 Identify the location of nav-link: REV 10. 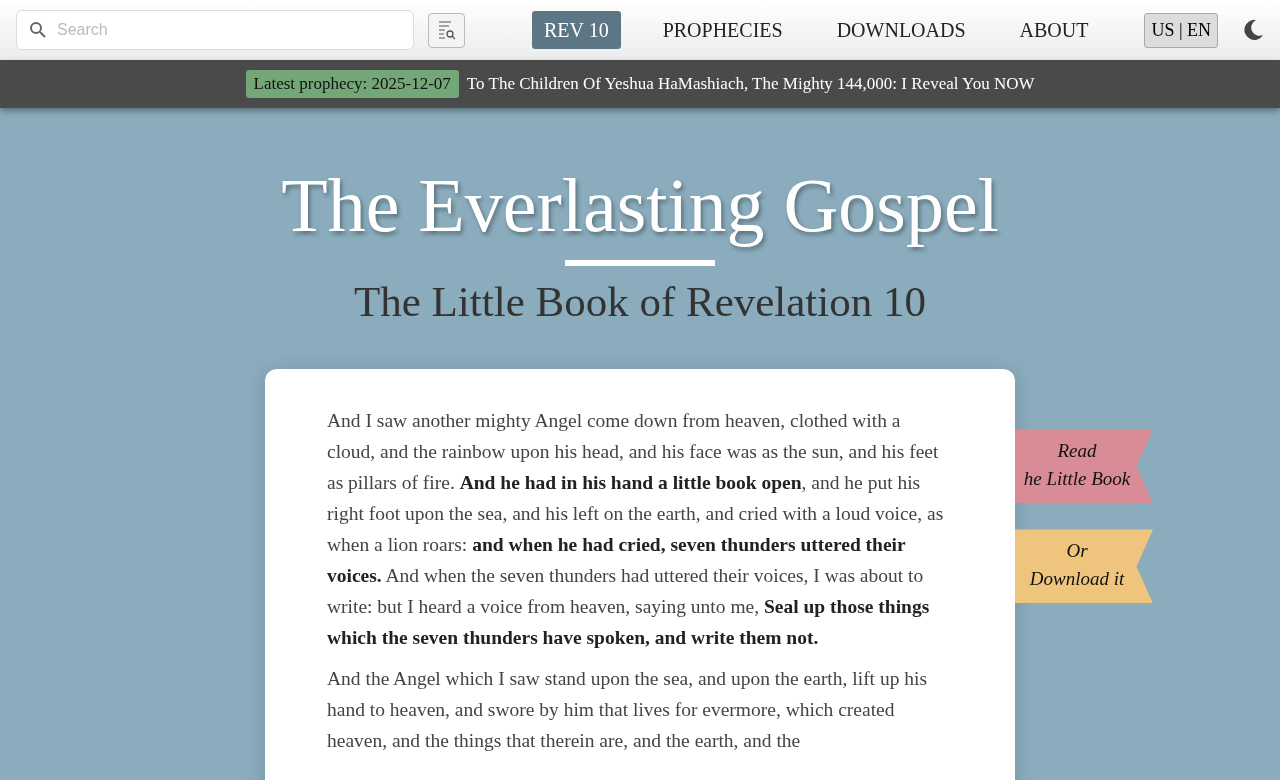
(576, 30).